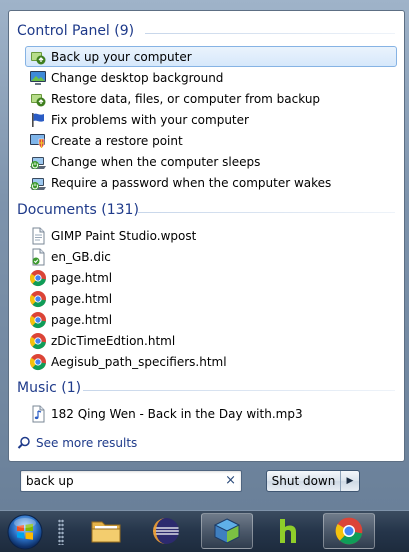 Image resolution: width=409 pixels, height=552 pixels. I want to click on result-label: en_GB.dic, so click(81, 256).